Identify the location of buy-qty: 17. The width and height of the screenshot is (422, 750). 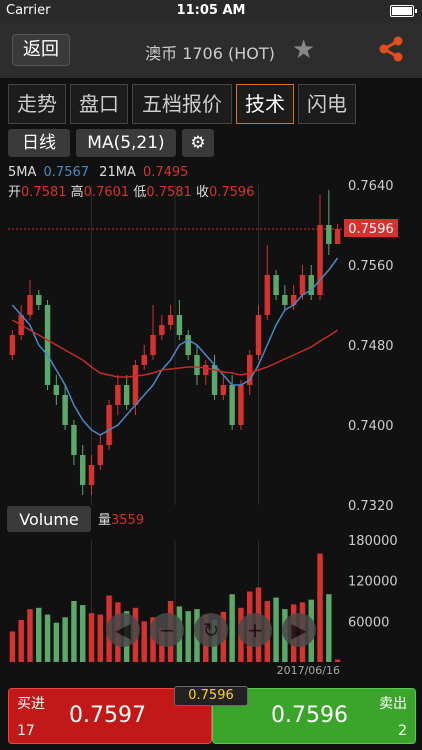
(26, 731).